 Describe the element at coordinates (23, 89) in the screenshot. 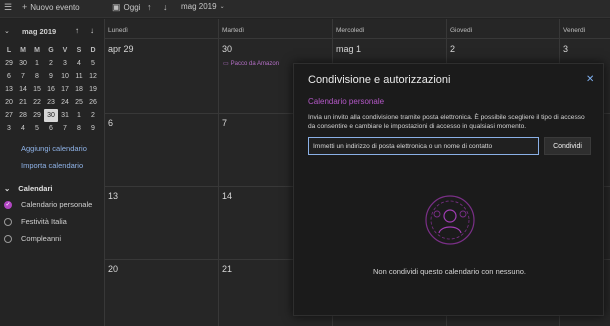

I see `mini-calendar-day: 14` at that location.